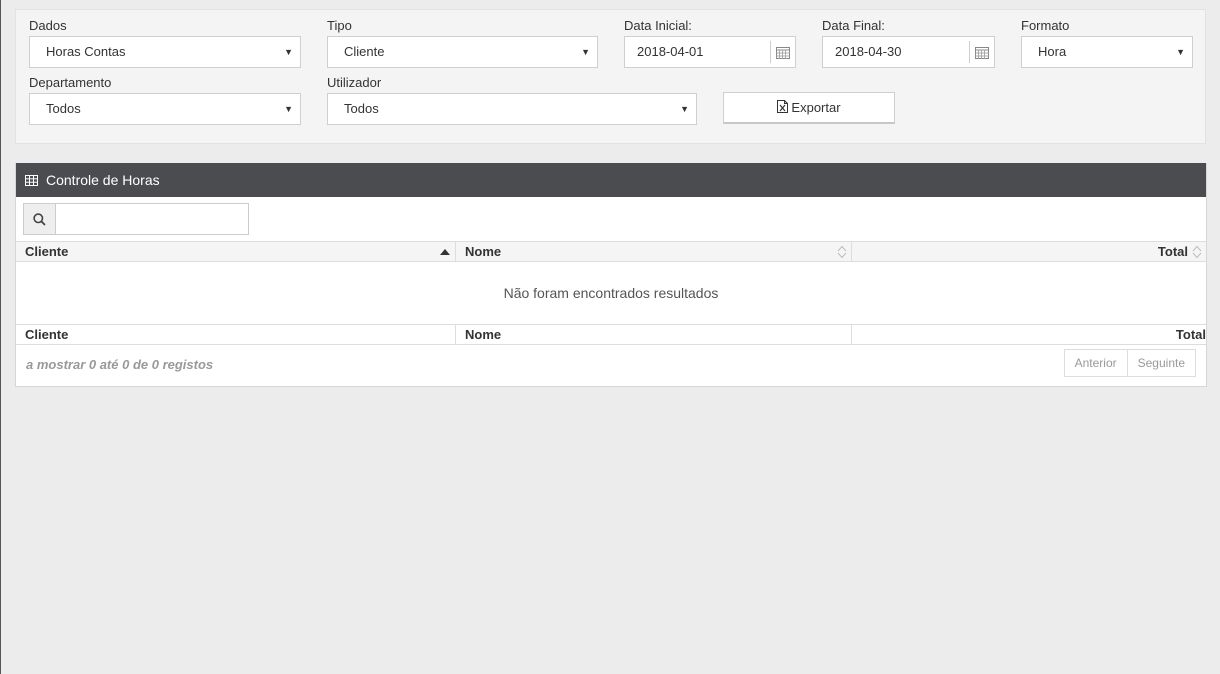  Describe the element at coordinates (236, 334) in the screenshot. I see `footer-cliente: Cliente` at that location.